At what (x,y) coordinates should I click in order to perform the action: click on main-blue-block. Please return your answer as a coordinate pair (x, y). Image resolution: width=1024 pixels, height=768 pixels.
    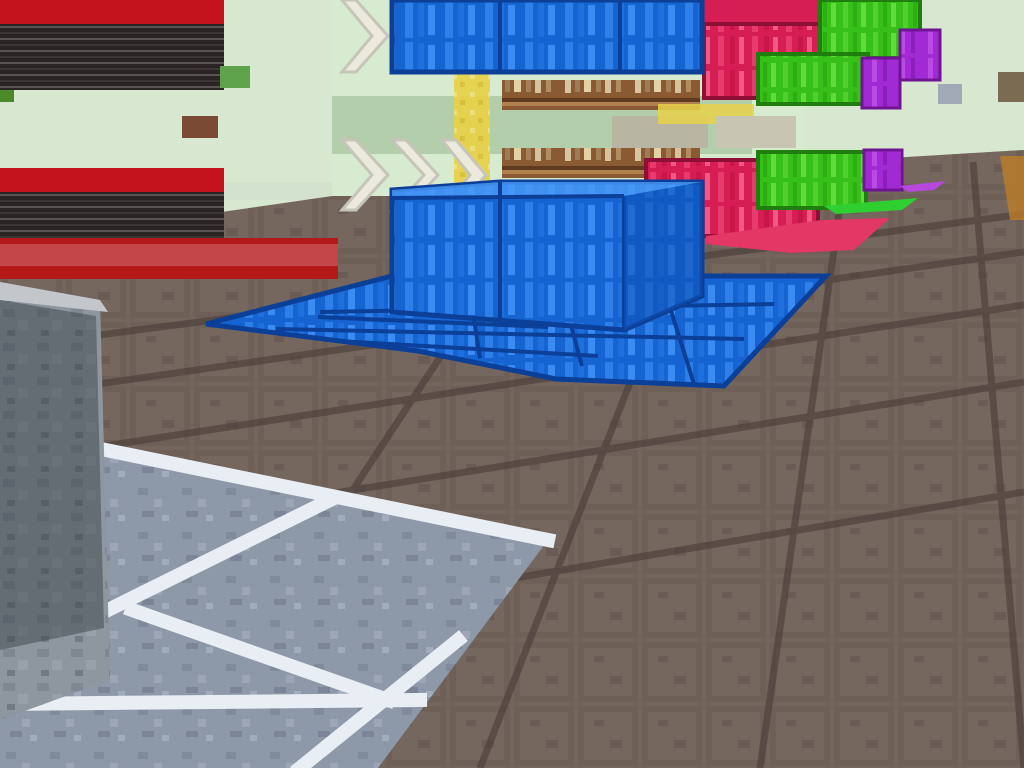
    Looking at the image, I should click on (547, 256).